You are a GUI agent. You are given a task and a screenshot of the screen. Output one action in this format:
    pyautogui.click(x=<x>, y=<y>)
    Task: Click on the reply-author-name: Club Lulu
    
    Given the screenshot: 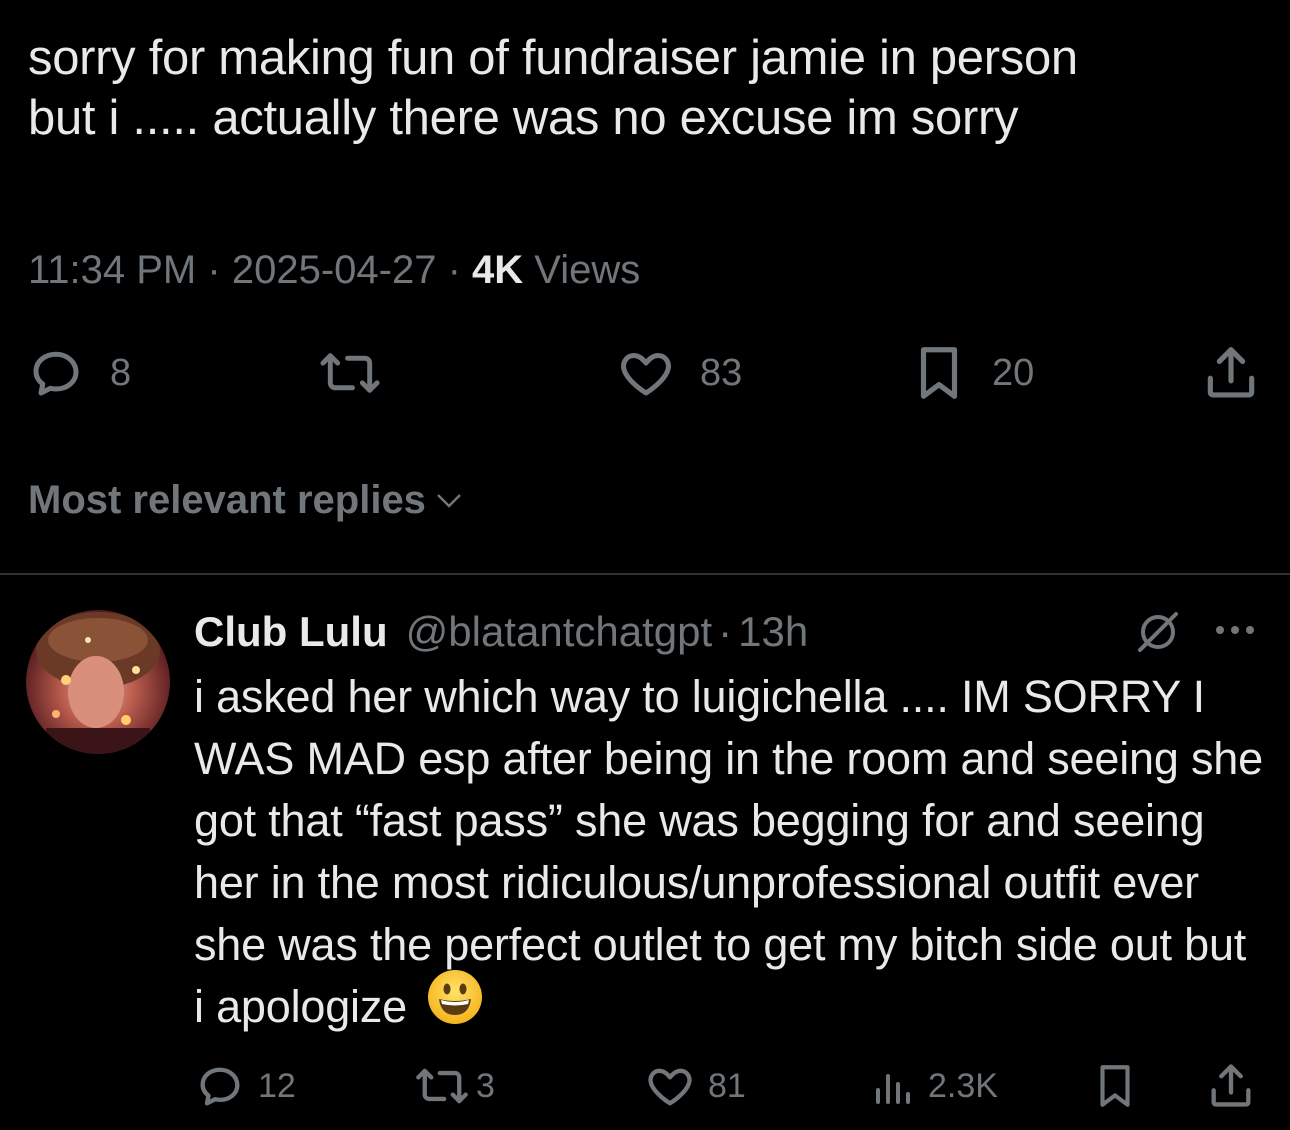 What is the action you would take?
    pyautogui.click(x=291, y=632)
    